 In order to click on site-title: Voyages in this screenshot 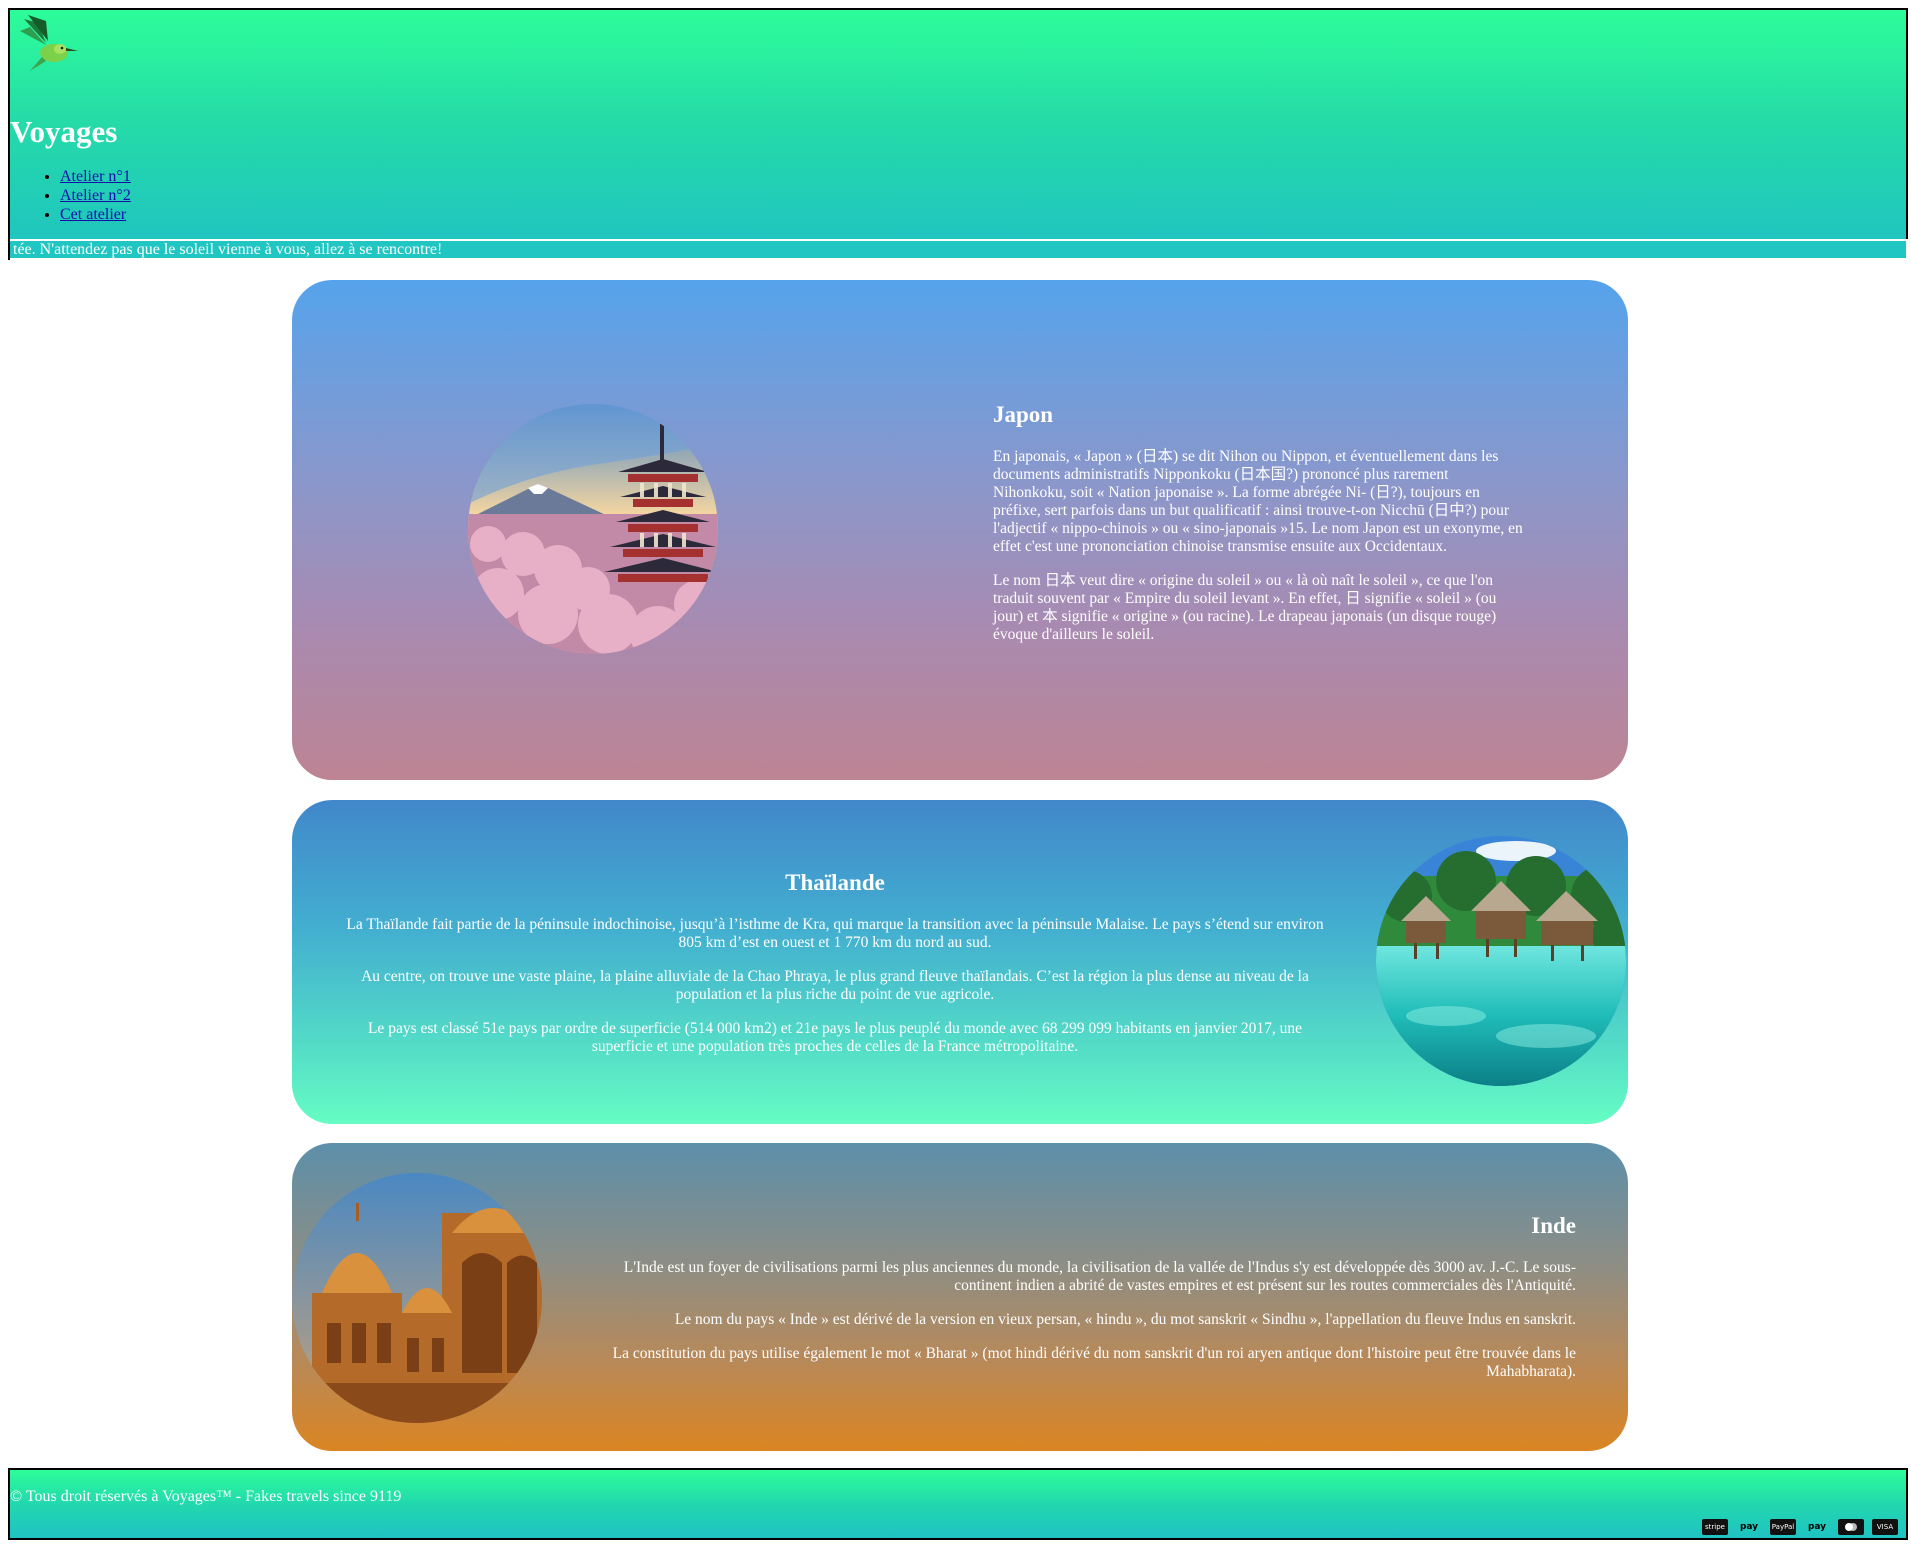, I will do `click(64, 131)`.